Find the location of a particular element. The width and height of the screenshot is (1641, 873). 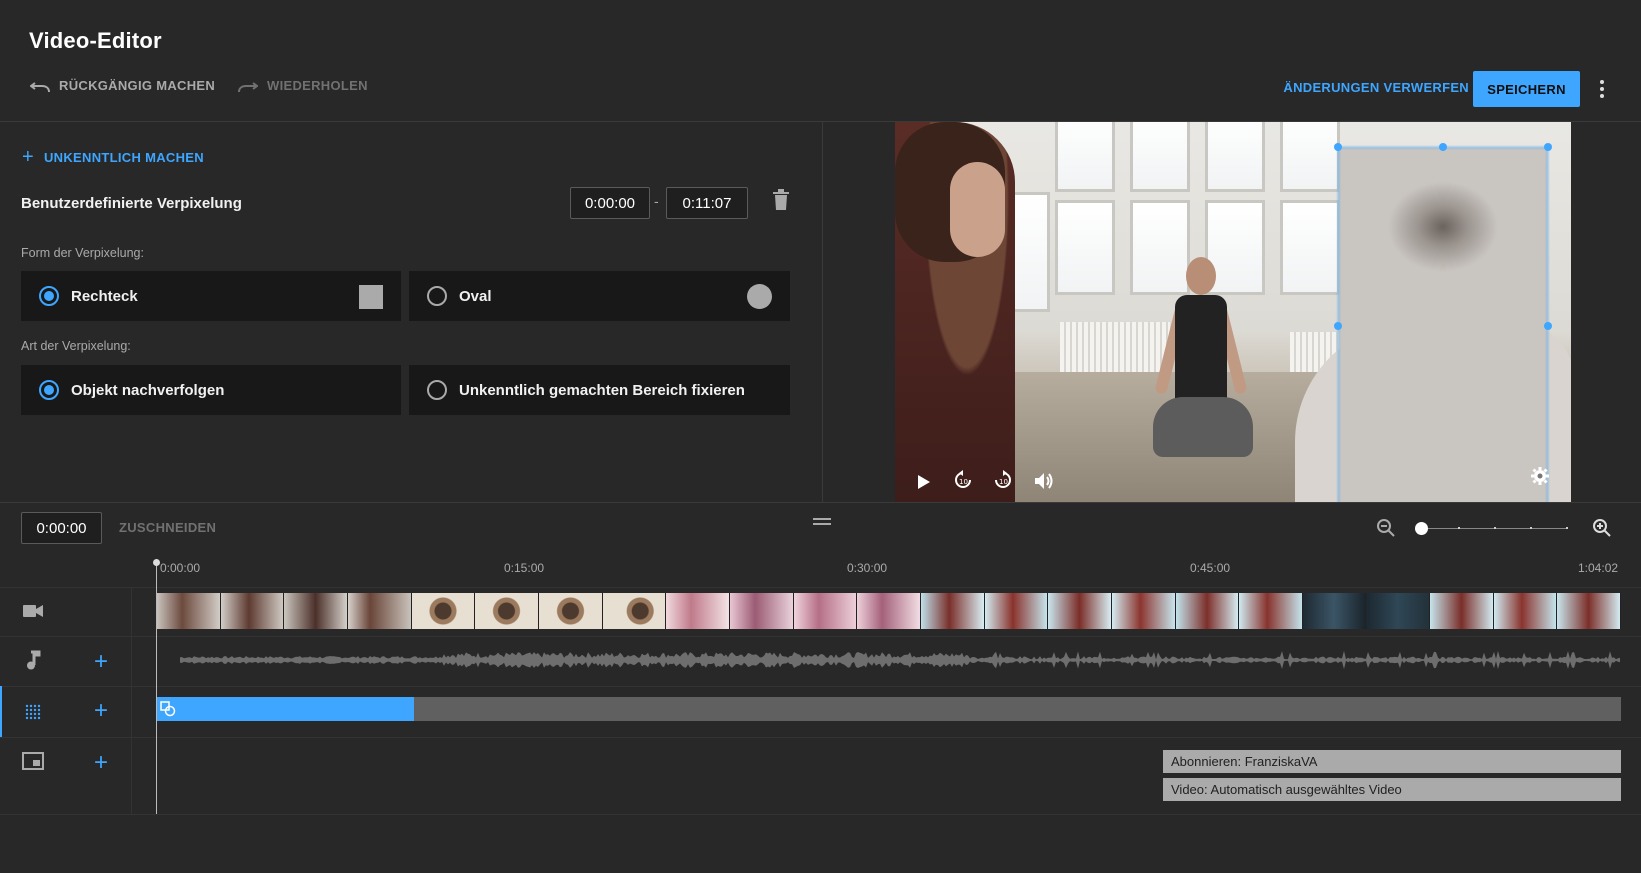

shape-section-label: Form der Verpixelung: is located at coordinates (82, 253).